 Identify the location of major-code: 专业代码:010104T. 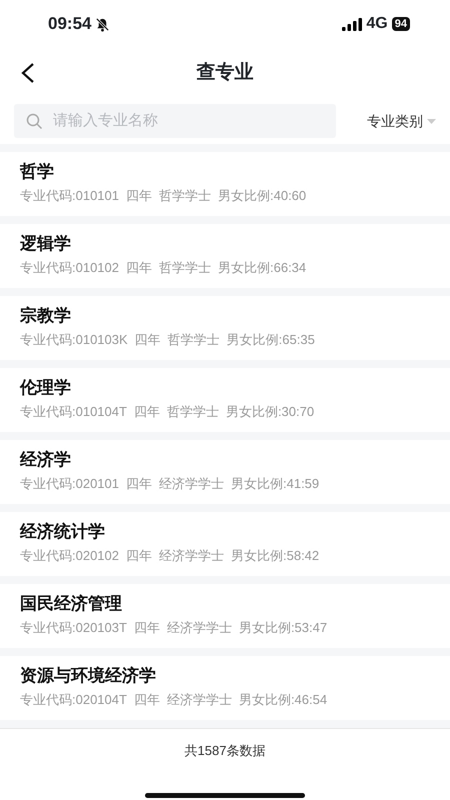
(73, 412).